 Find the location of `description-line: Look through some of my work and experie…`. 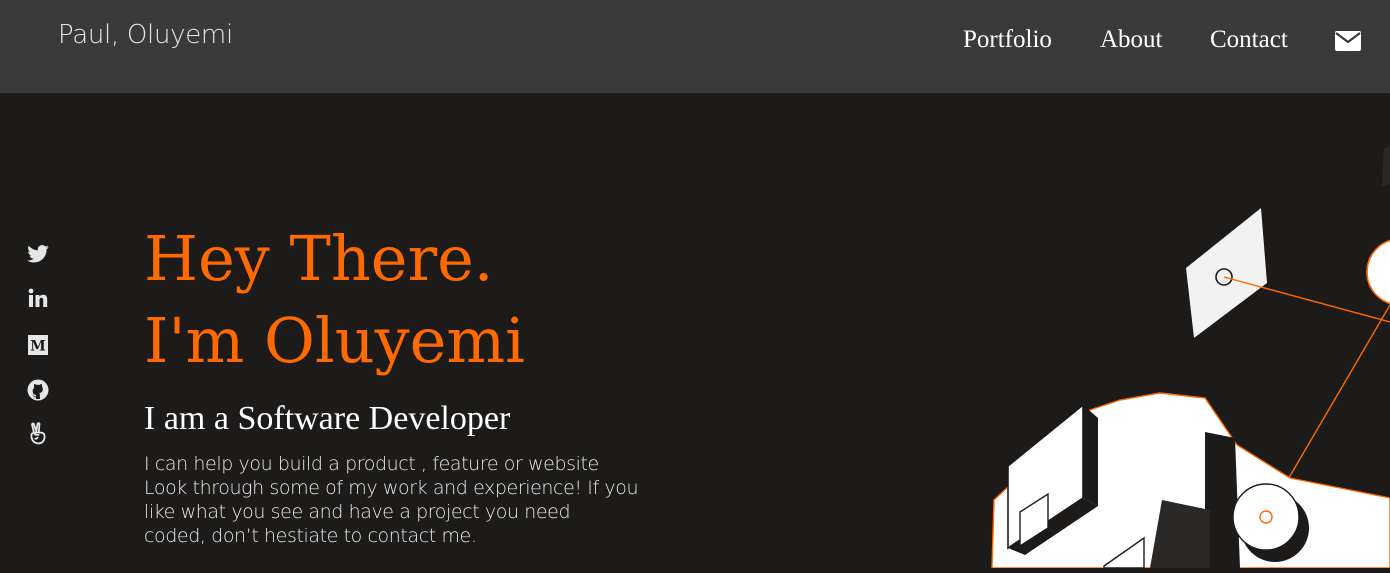

description-line: Look through some of my work and experie… is located at coordinates (391, 488).